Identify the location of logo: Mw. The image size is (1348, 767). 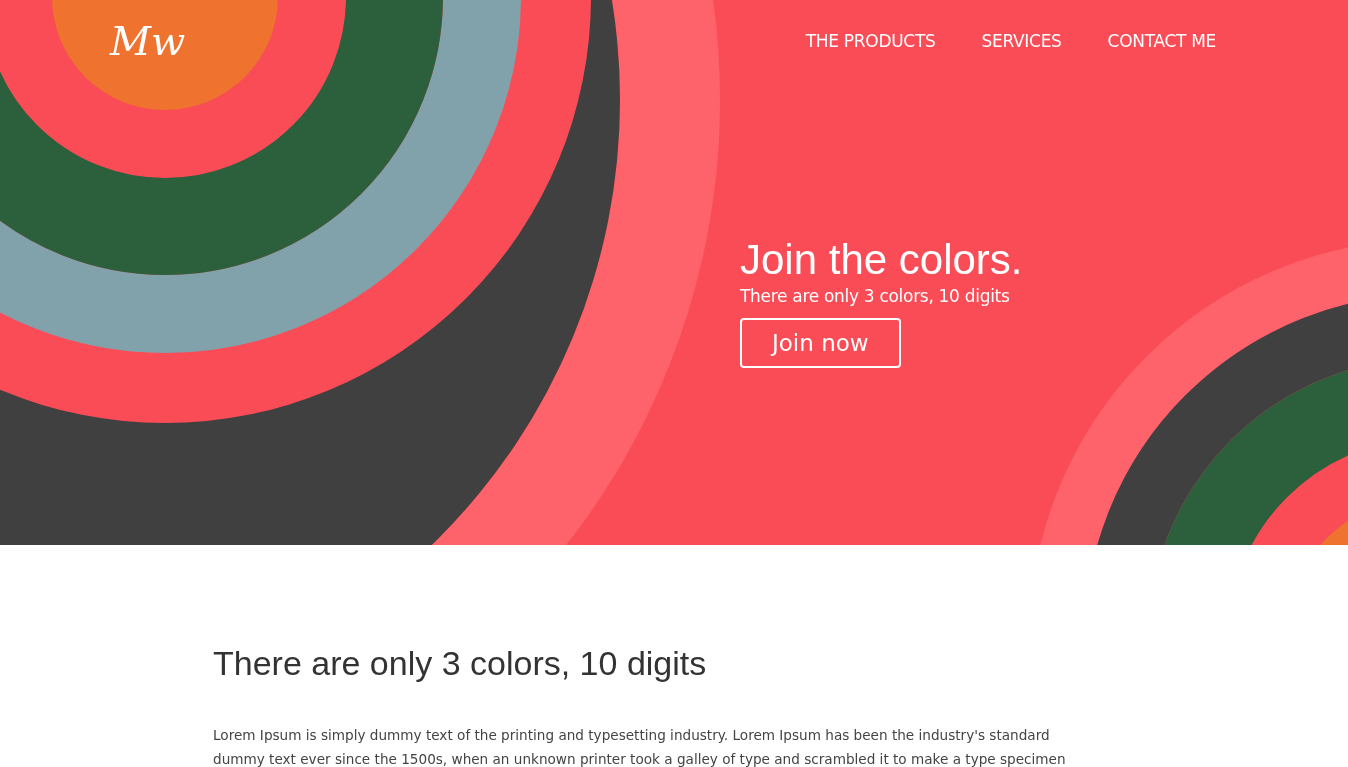
(148, 41).